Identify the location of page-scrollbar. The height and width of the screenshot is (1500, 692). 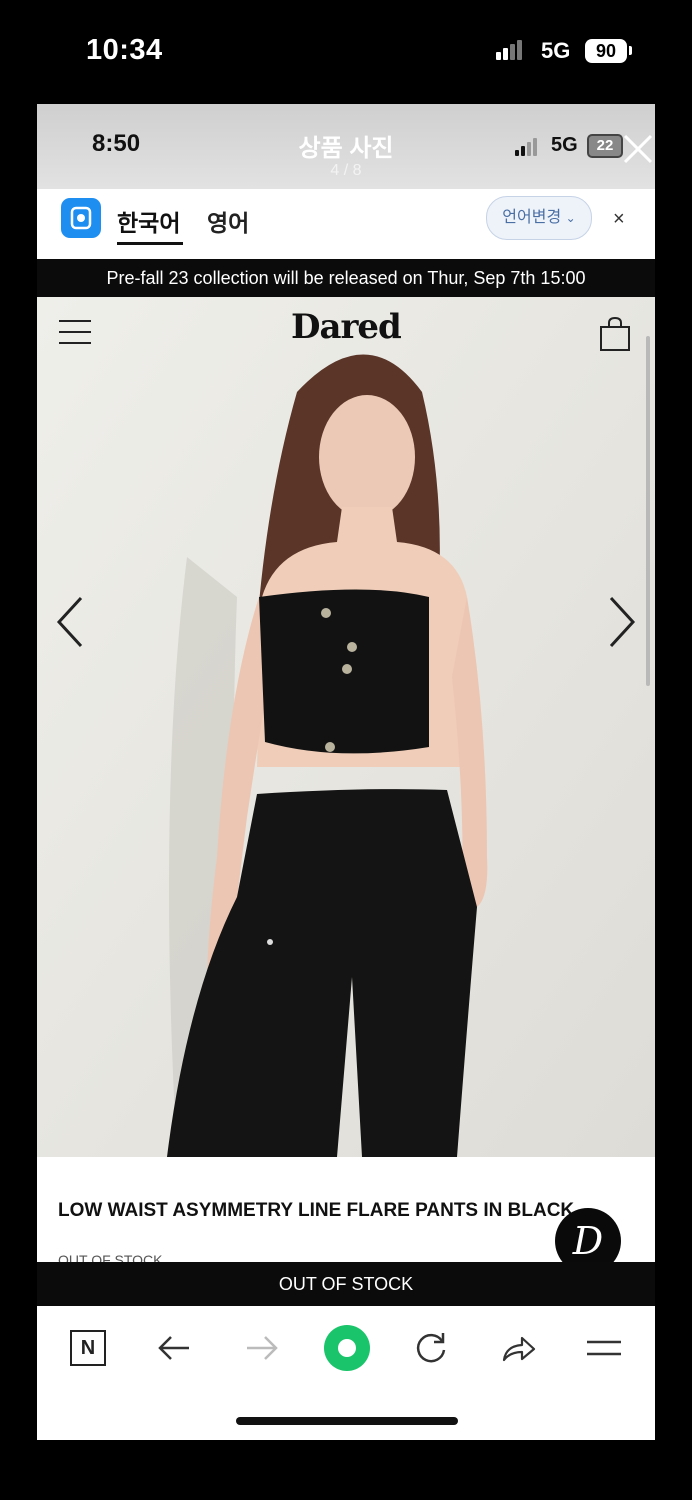
(648, 511).